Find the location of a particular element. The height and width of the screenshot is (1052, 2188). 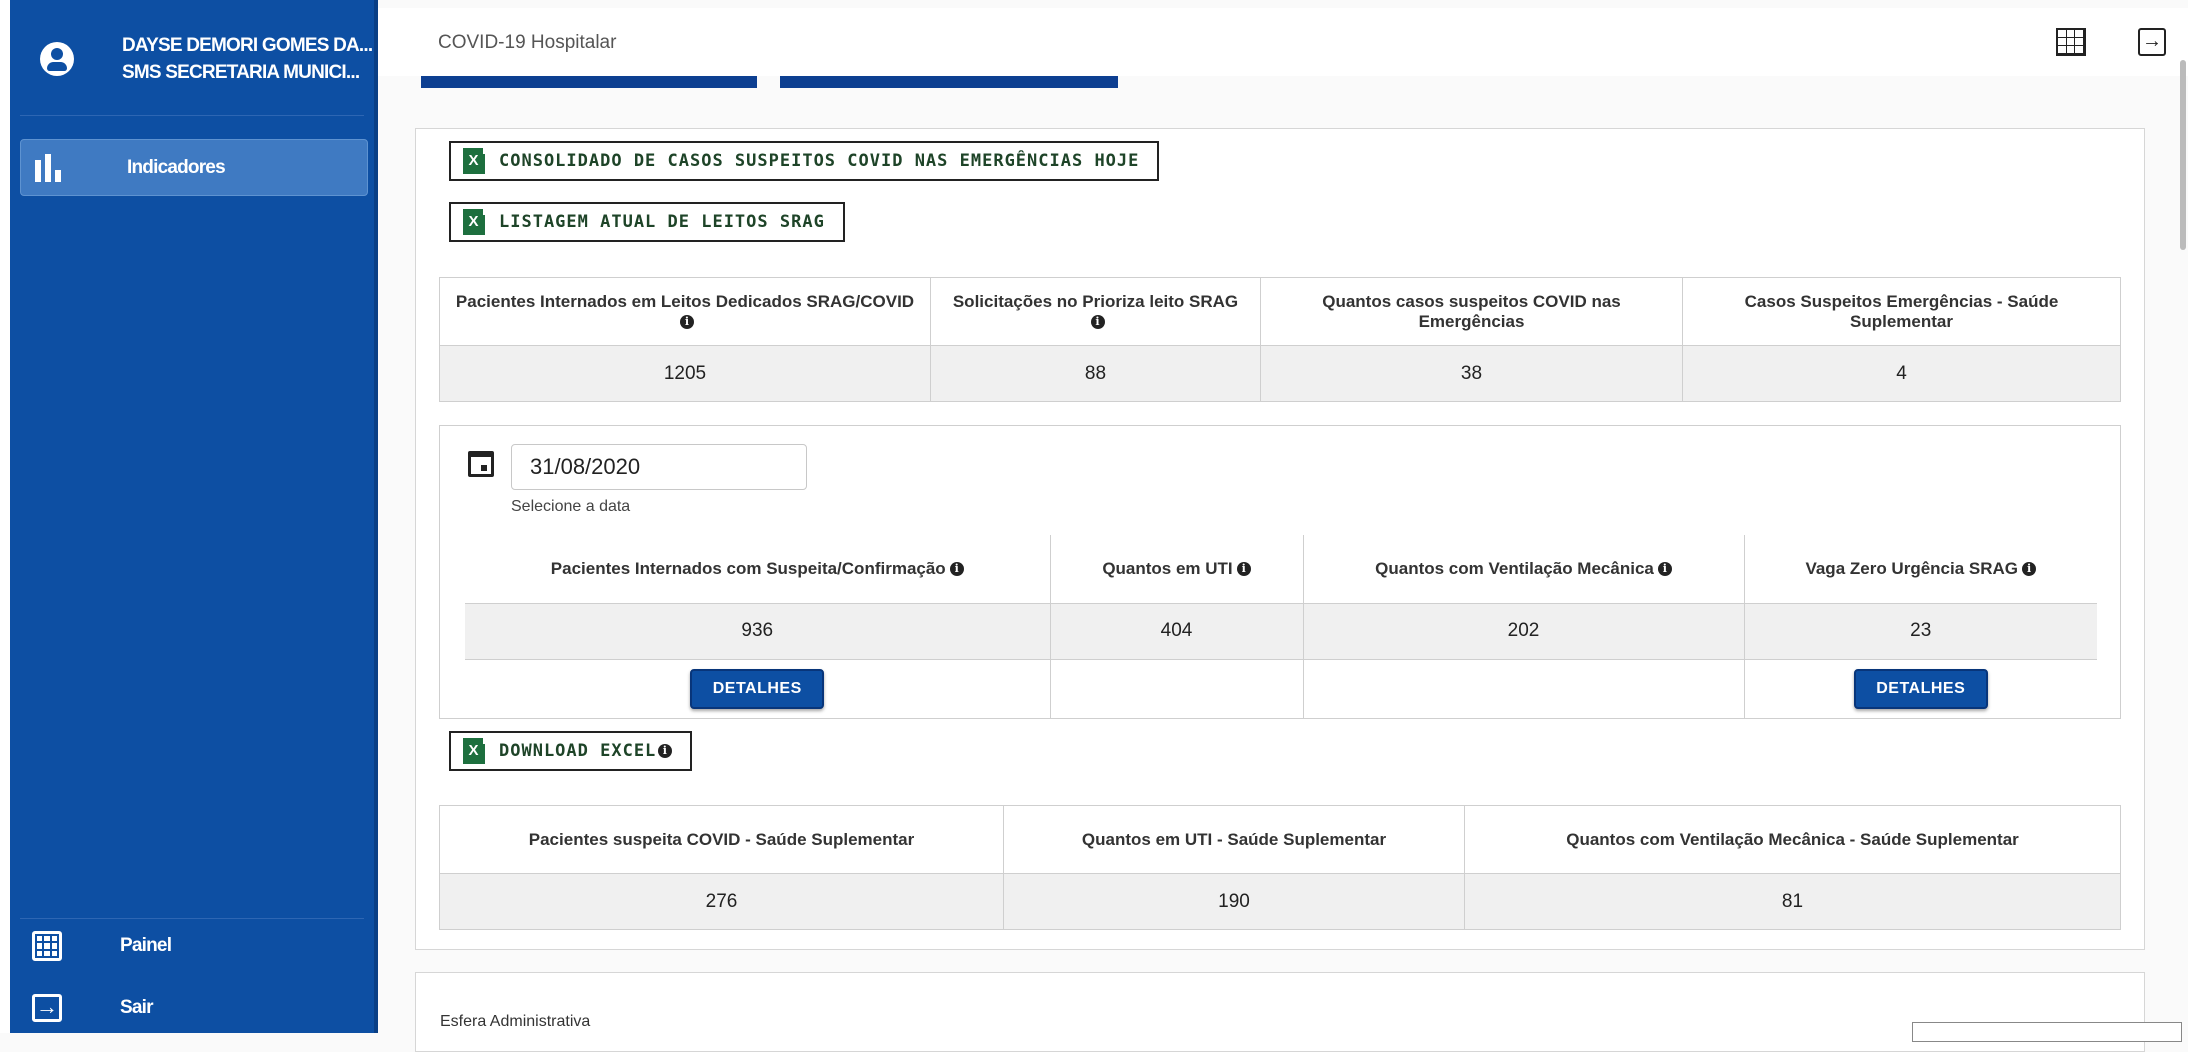

column-header: Solicitações no Prioriza leito SRAG i is located at coordinates (1095, 311).